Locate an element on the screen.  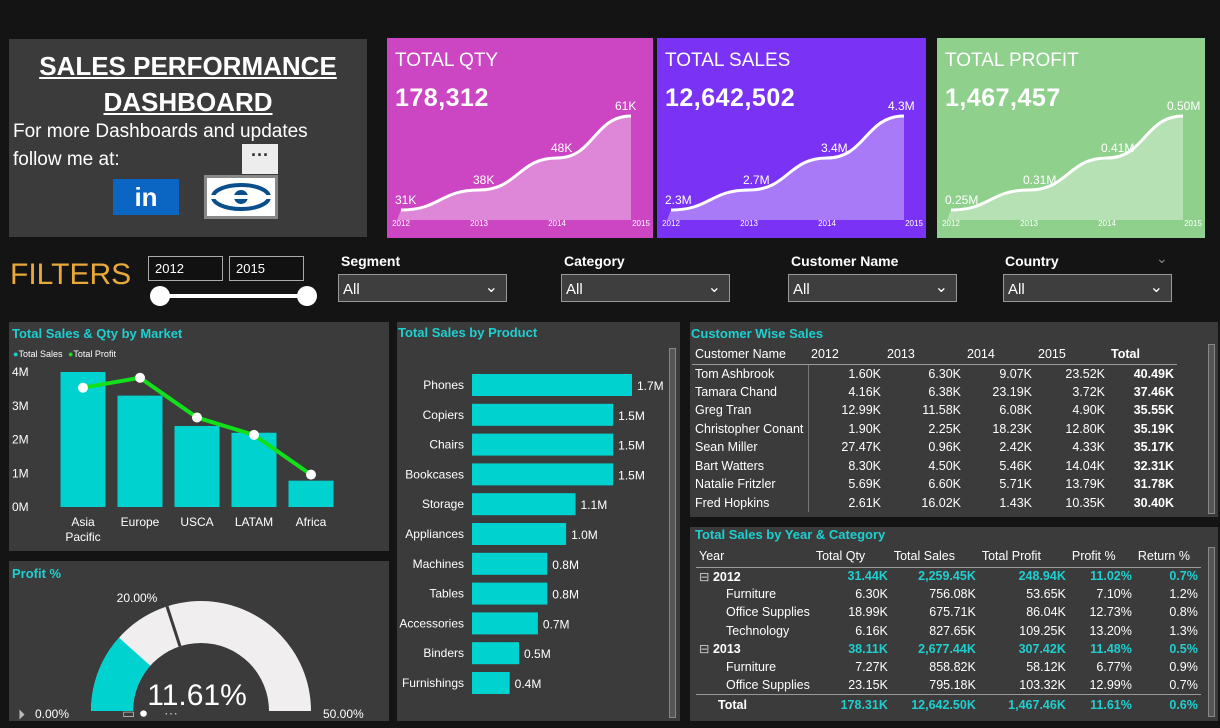
table-cell: Bart Watters is located at coordinates (750, 465).